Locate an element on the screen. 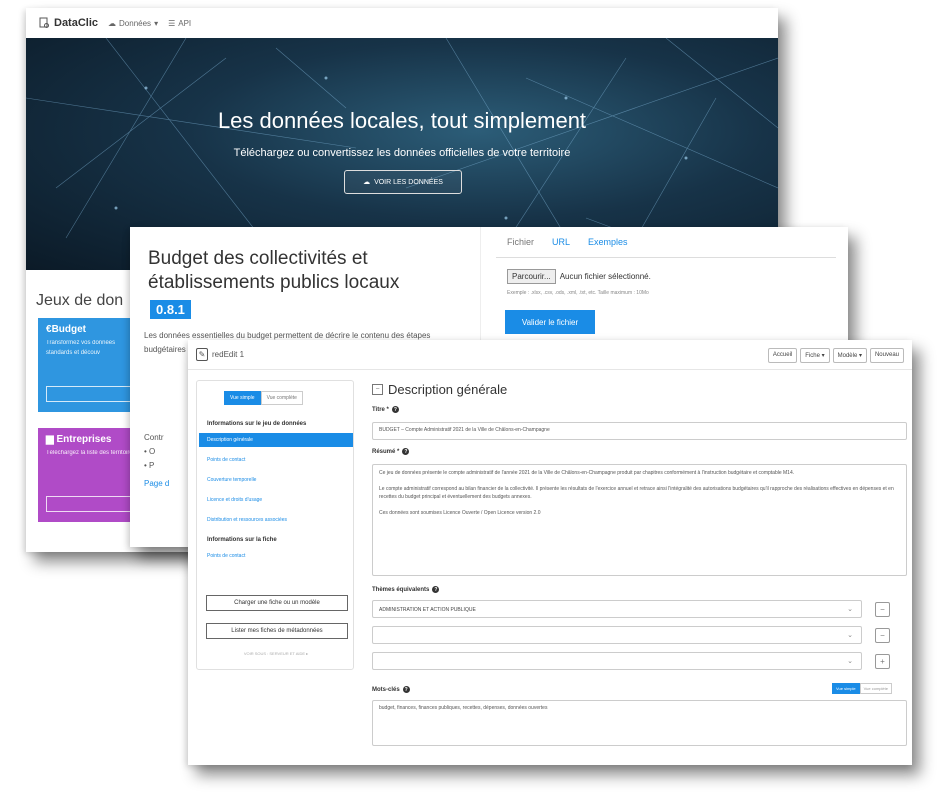 This screenshot has height=801, width=948. sidebar-group-record: Informations sur la fiche is located at coordinates (242, 540).